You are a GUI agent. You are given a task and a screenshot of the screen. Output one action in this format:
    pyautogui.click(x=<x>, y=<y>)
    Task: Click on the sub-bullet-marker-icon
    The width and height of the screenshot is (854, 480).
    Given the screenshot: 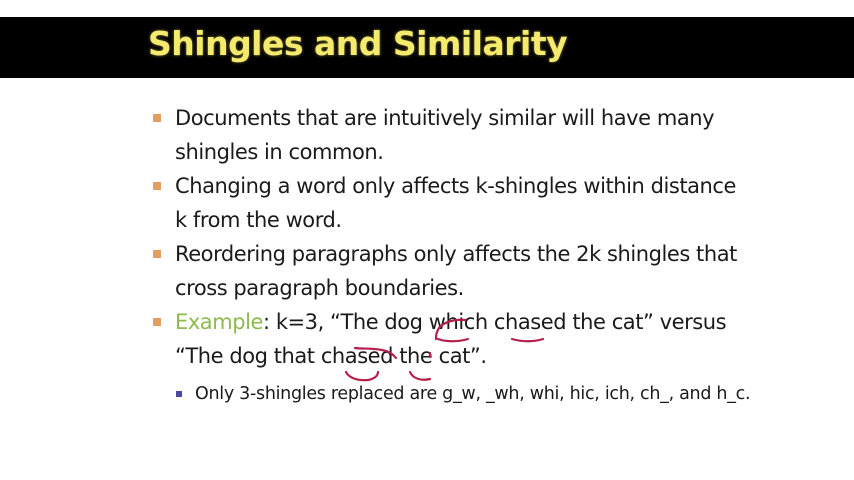 What is the action you would take?
    pyautogui.click(x=179, y=394)
    